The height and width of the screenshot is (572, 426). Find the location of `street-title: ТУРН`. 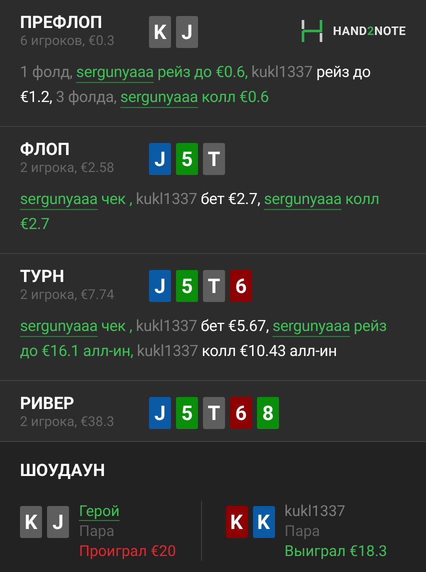

street-title: ТУРН is located at coordinates (43, 277).